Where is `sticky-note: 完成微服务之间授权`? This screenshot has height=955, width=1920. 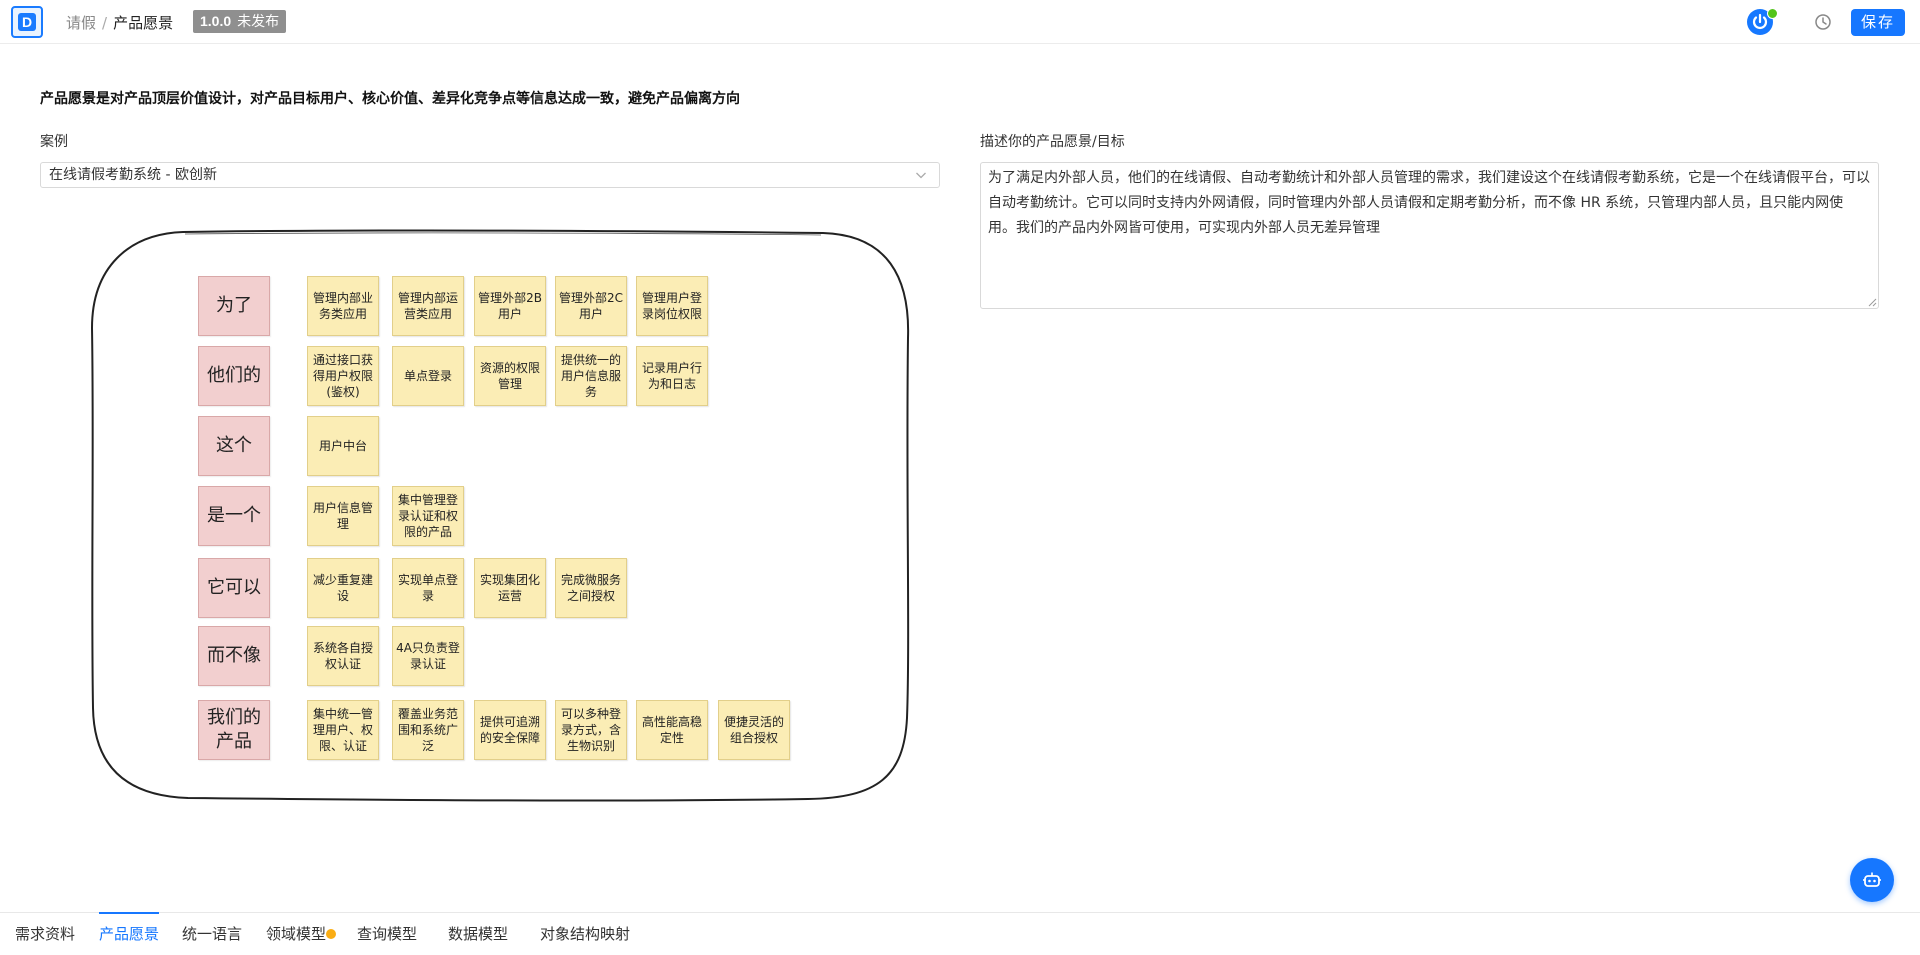 sticky-note: 完成微服务之间授权 is located at coordinates (591, 588).